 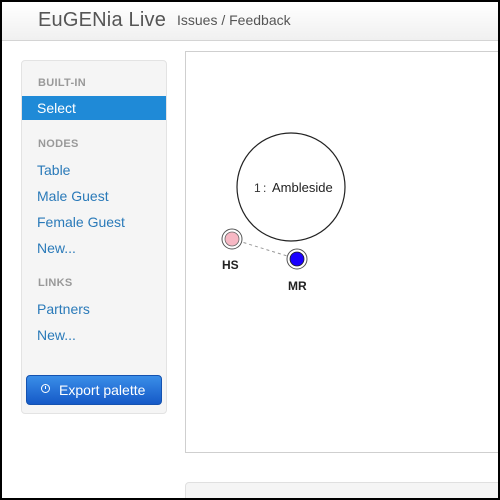 What do you see at coordinates (63, 309) in the screenshot?
I see `sidebar-item-partners: Partners` at bounding box center [63, 309].